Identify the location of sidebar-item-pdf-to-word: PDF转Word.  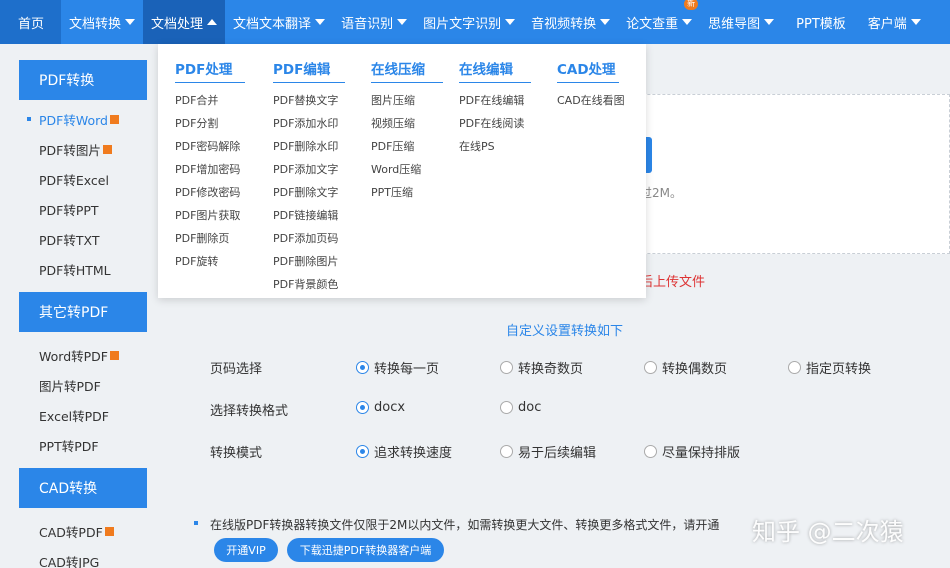
(83, 119).